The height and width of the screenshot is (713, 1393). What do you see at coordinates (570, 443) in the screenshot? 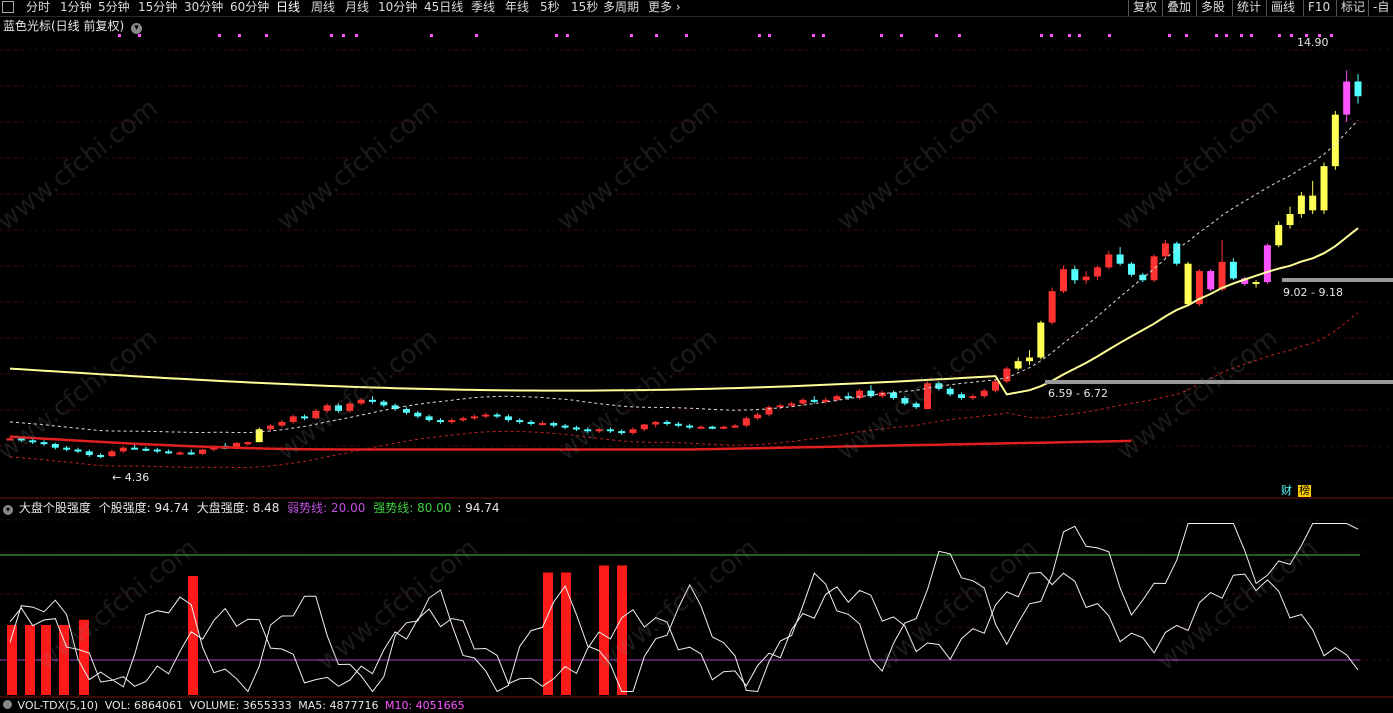
I see `support-line` at bounding box center [570, 443].